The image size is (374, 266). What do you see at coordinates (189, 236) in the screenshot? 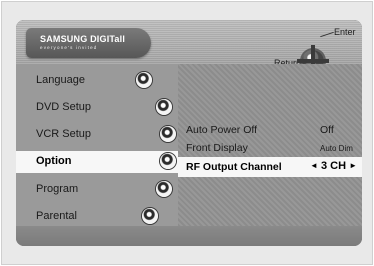
I see `osd-footer` at bounding box center [189, 236].